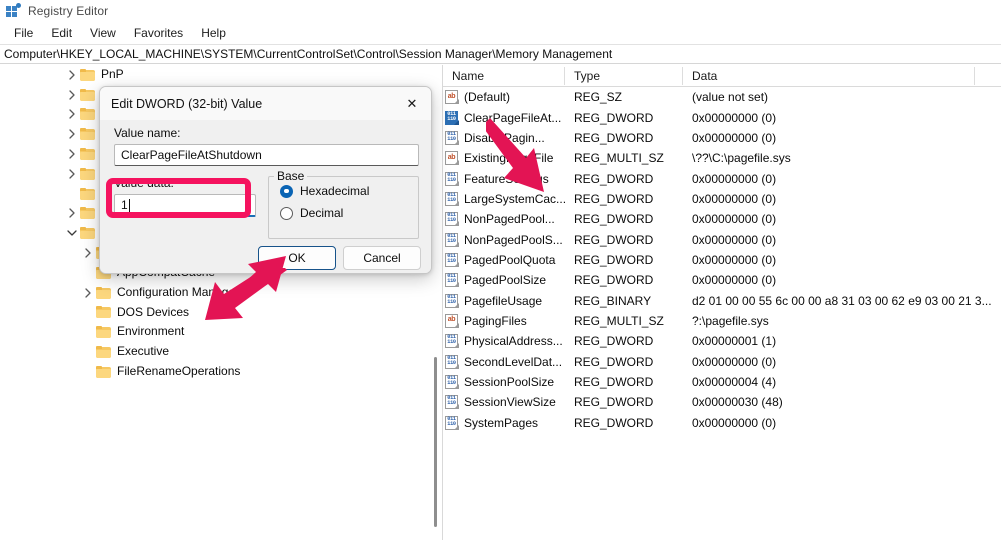 The image size is (1001, 540). I want to click on list-column-headers: Name Type Data, so click(722, 76).